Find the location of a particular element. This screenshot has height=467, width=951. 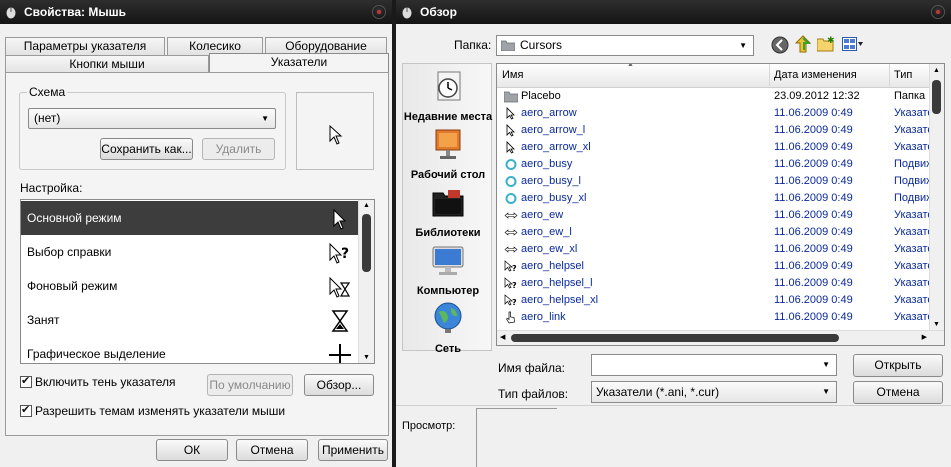

file-row: aero_arrow_xl 11.06.2009 0:49 Указатель is located at coordinates (714, 147).